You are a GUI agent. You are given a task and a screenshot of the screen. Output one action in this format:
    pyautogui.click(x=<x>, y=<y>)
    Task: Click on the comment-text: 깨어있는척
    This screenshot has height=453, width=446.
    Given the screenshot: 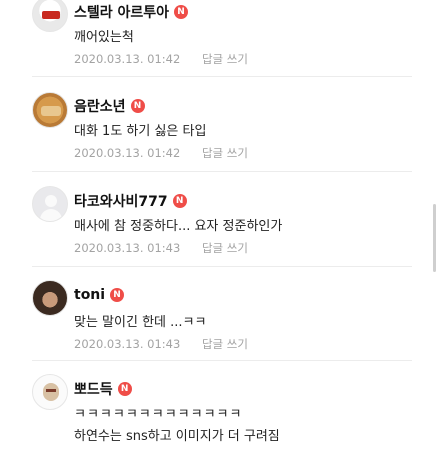 What is the action you would take?
    pyautogui.click(x=104, y=37)
    